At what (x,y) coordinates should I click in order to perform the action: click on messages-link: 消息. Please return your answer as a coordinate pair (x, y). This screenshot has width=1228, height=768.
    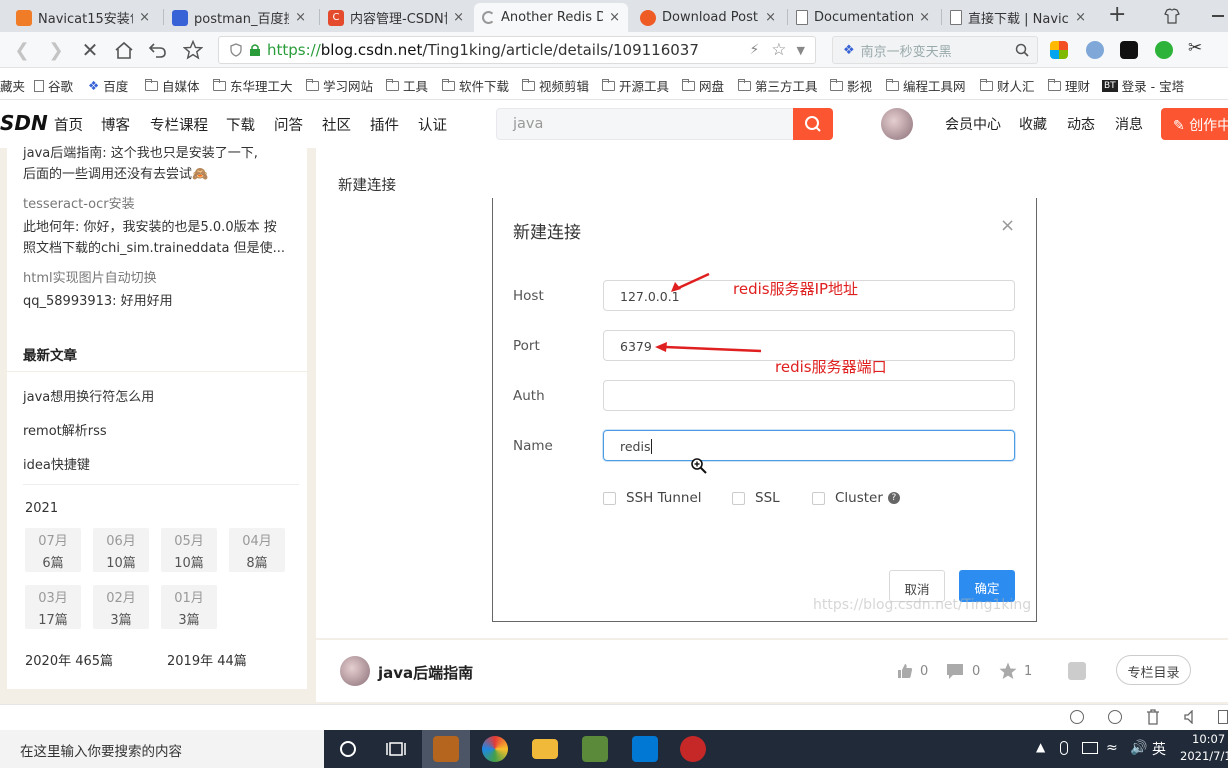
    Looking at the image, I should click on (1129, 124).